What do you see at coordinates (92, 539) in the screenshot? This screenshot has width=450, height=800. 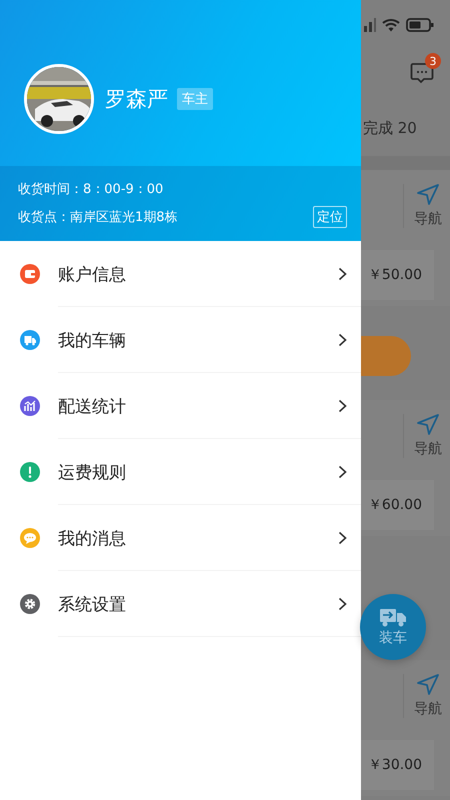 I see `menu-label: 我的消息` at bounding box center [92, 539].